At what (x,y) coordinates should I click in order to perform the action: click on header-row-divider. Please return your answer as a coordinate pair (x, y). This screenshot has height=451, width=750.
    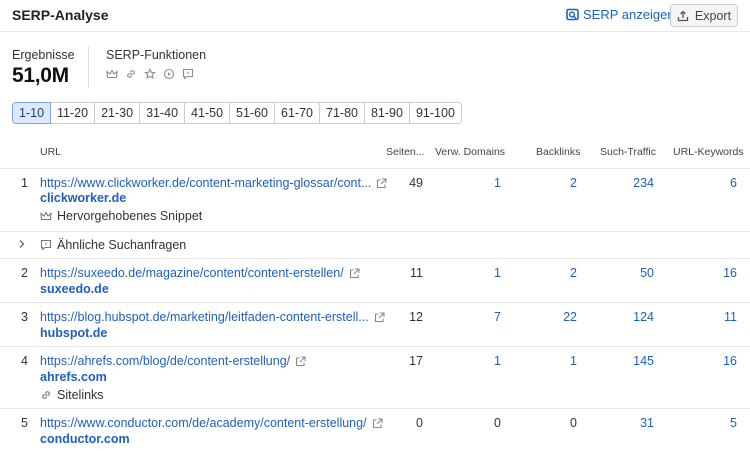
    Looking at the image, I should click on (375, 168).